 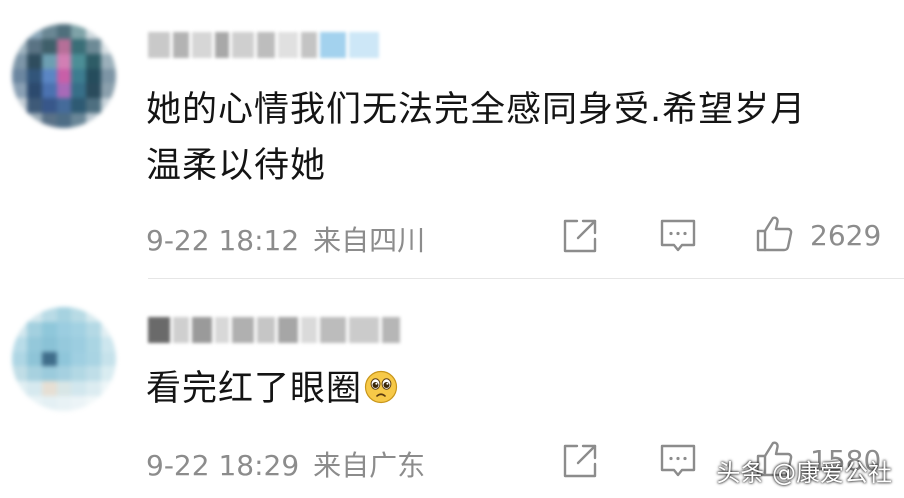 I want to click on thumbs-up-icon, so click(x=774, y=234).